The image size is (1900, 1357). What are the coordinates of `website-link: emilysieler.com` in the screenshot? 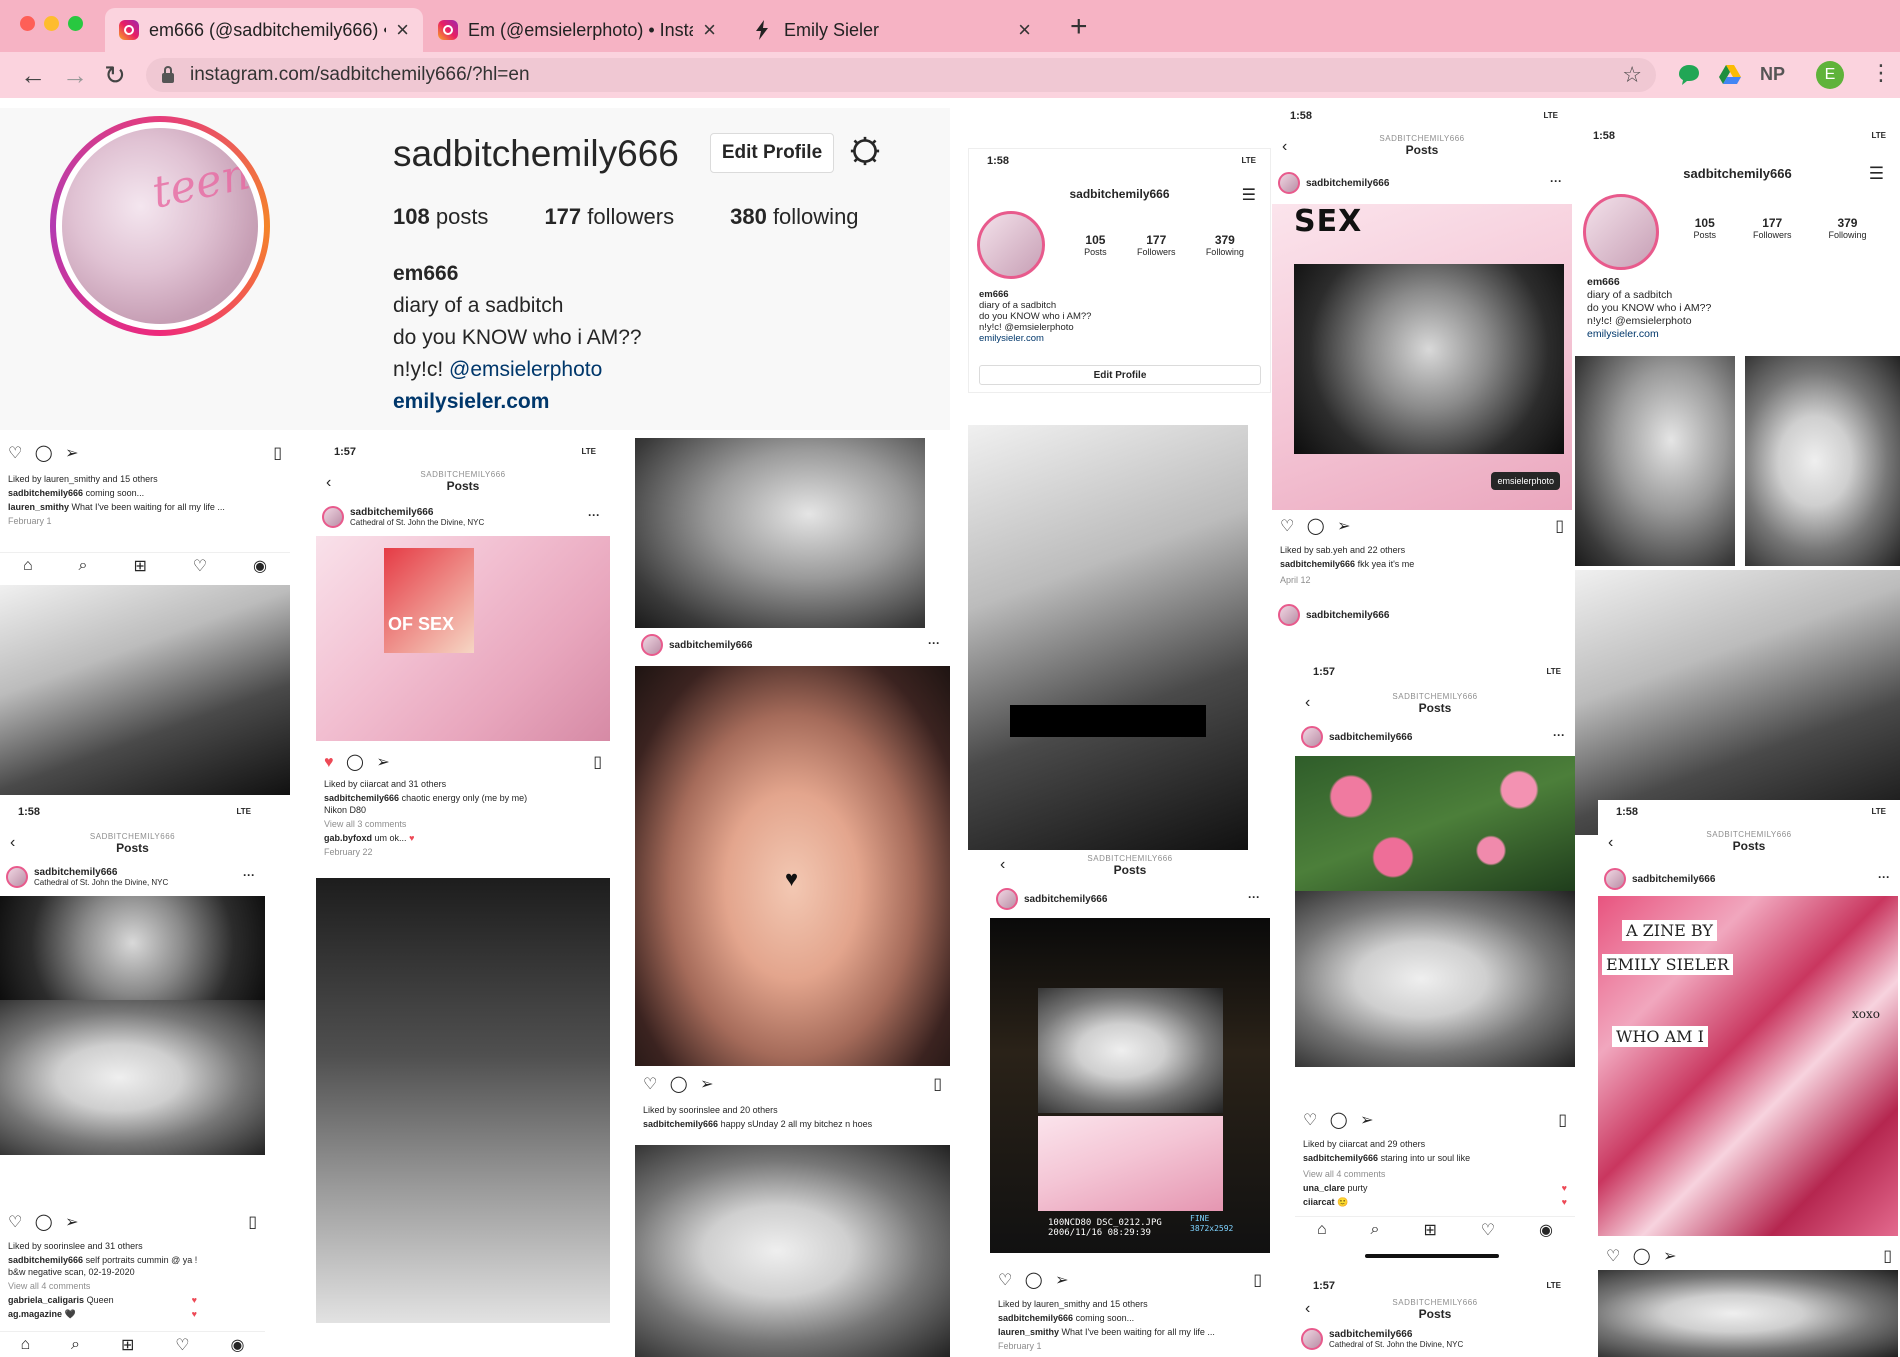 It's located at (517, 402).